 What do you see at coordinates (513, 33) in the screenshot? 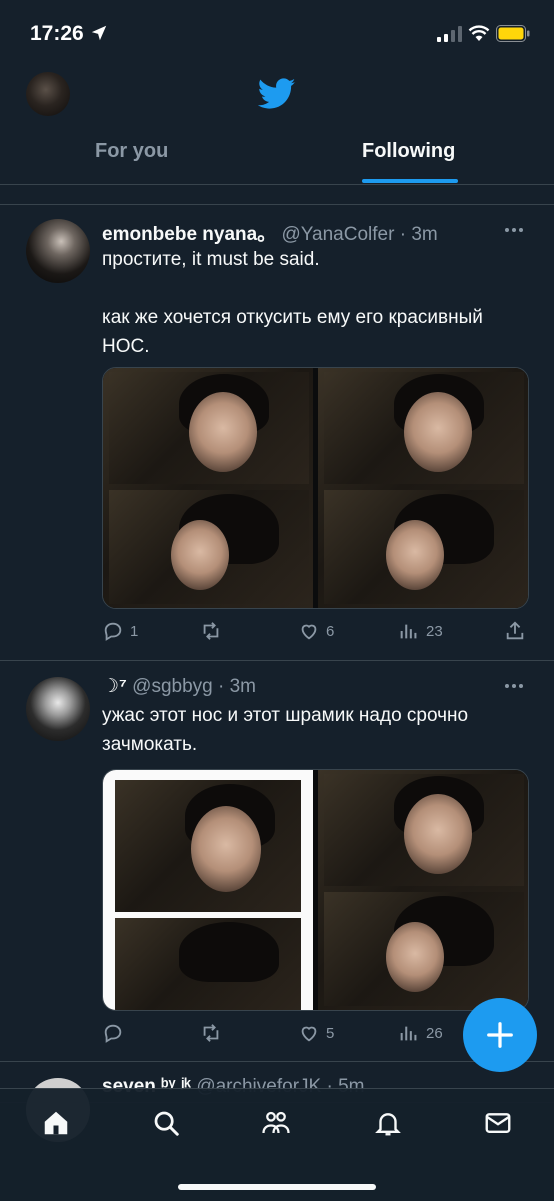
I see `battery-icon` at bounding box center [513, 33].